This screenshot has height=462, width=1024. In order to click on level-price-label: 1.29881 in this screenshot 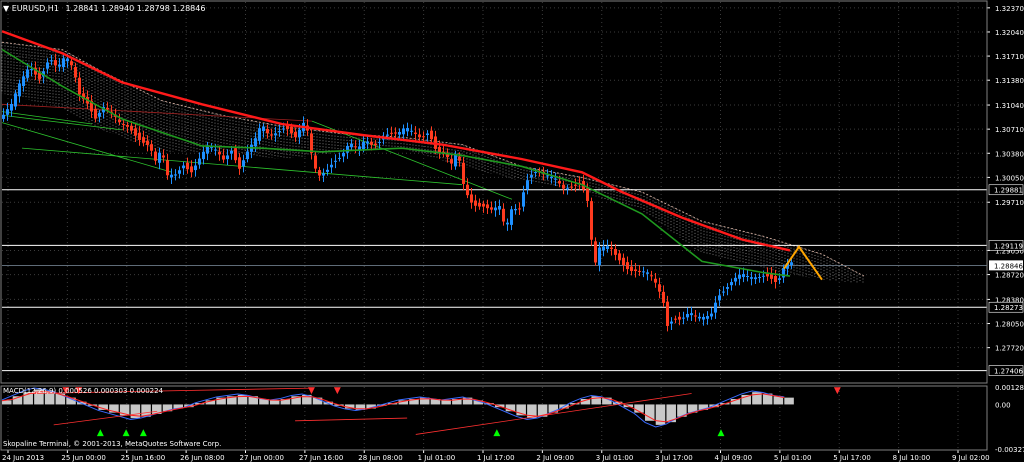, I will do `click(1008, 191)`.